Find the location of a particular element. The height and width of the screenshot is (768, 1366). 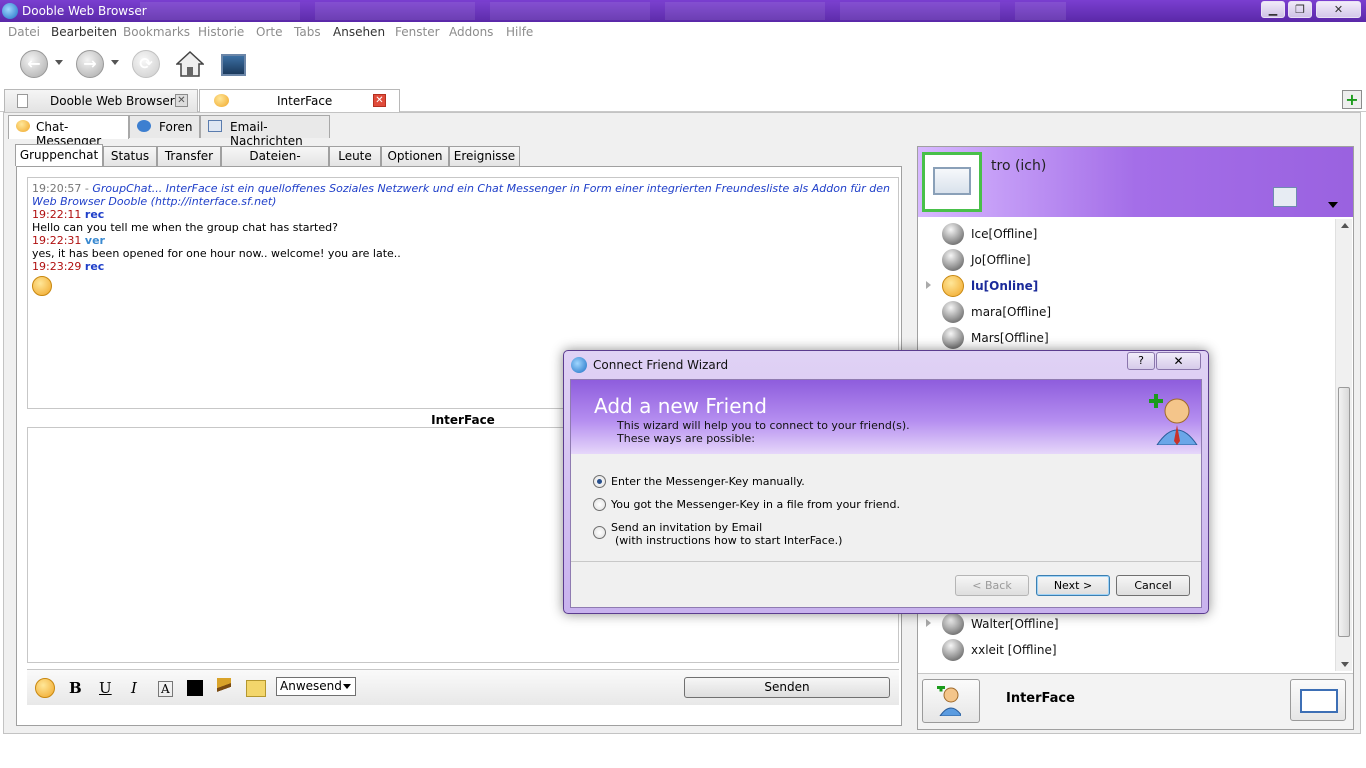

dialog-close-button: ✕ is located at coordinates (1178, 361).